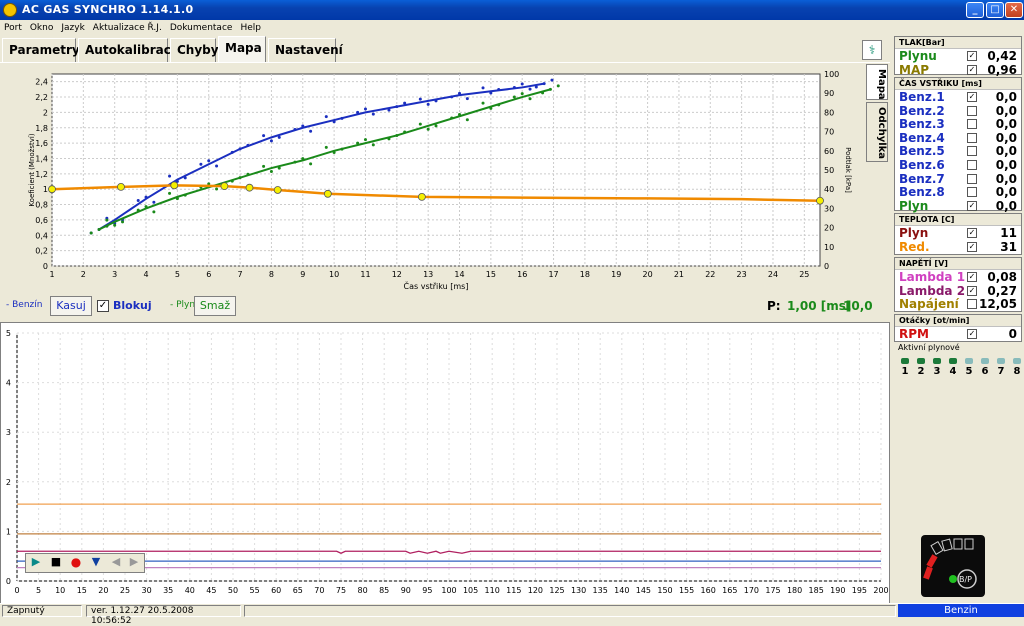 The width and height of the screenshot is (1024, 626). Describe the element at coordinates (42, 28) in the screenshot. I see `menu-okno: Okno` at that location.